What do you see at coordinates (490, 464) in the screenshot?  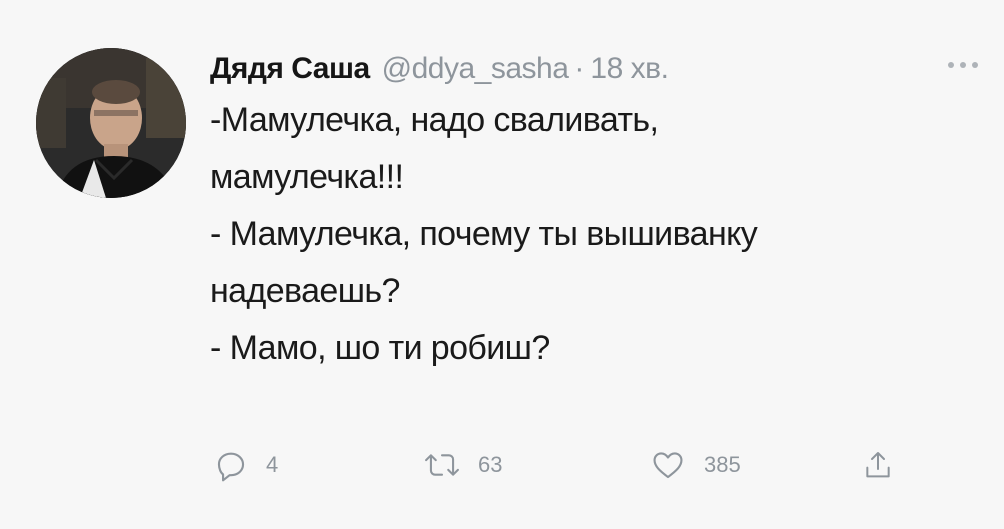 I see `retweet-count: 63` at bounding box center [490, 464].